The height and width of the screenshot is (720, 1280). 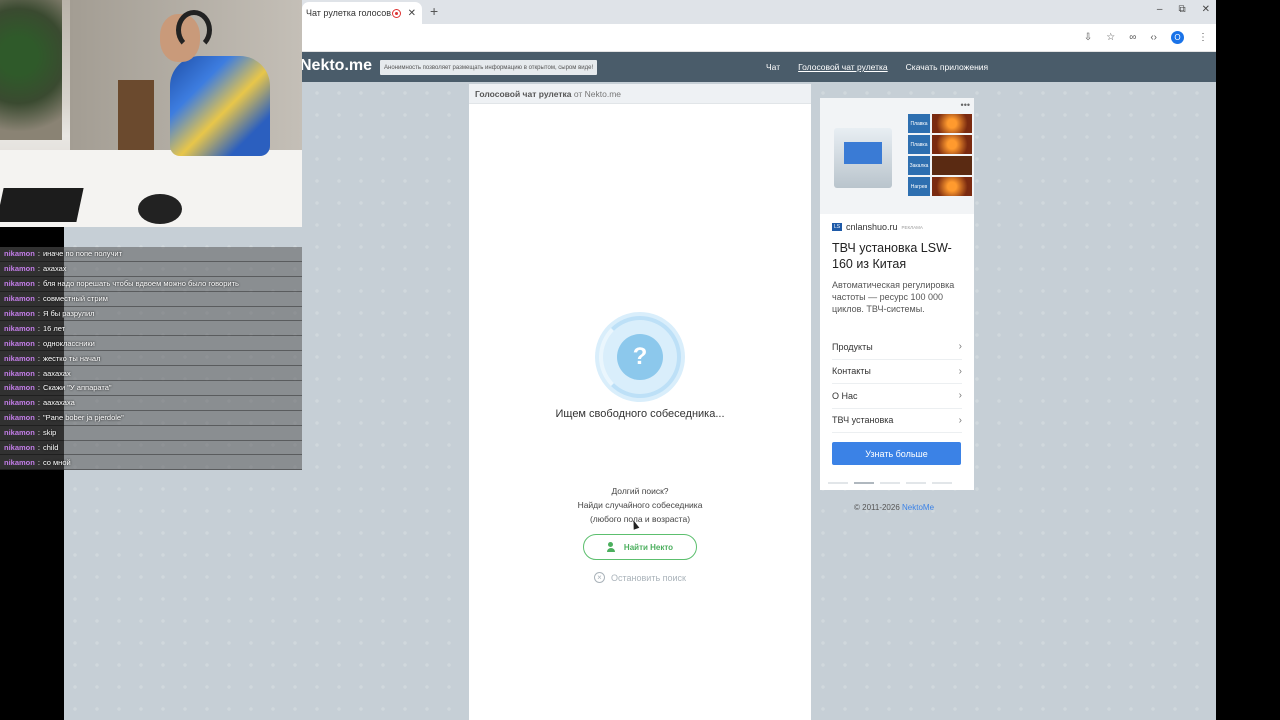 I want to click on streamer-image, so click(x=215, y=85).